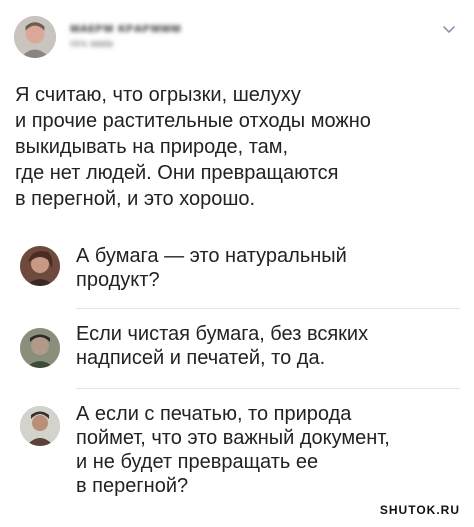 This screenshot has width=474, height=527. Describe the element at coordinates (419, 510) in the screenshot. I see `watermark: SHUTOK.RU` at that location.